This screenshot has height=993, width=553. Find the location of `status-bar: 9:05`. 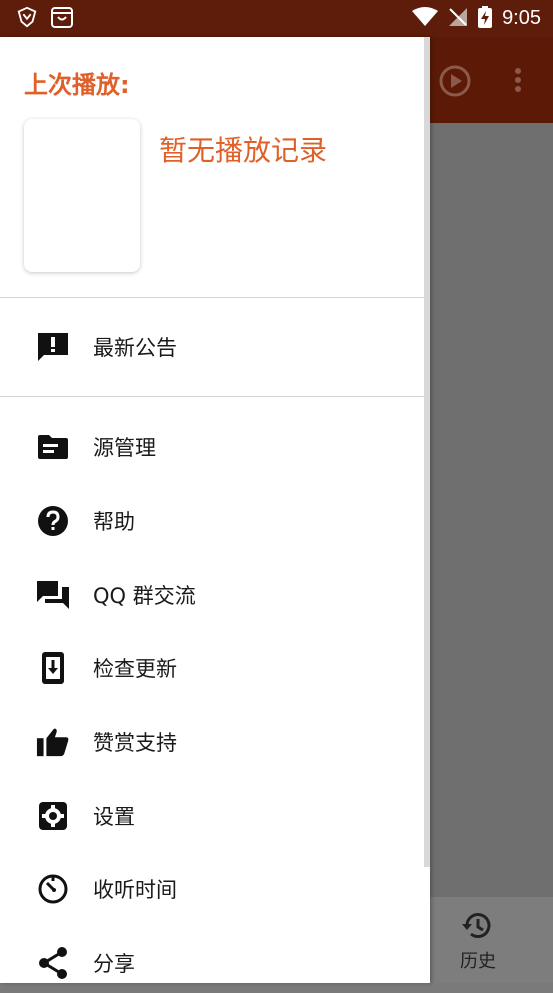

status-bar: 9:05 is located at coordinates (276, 18).